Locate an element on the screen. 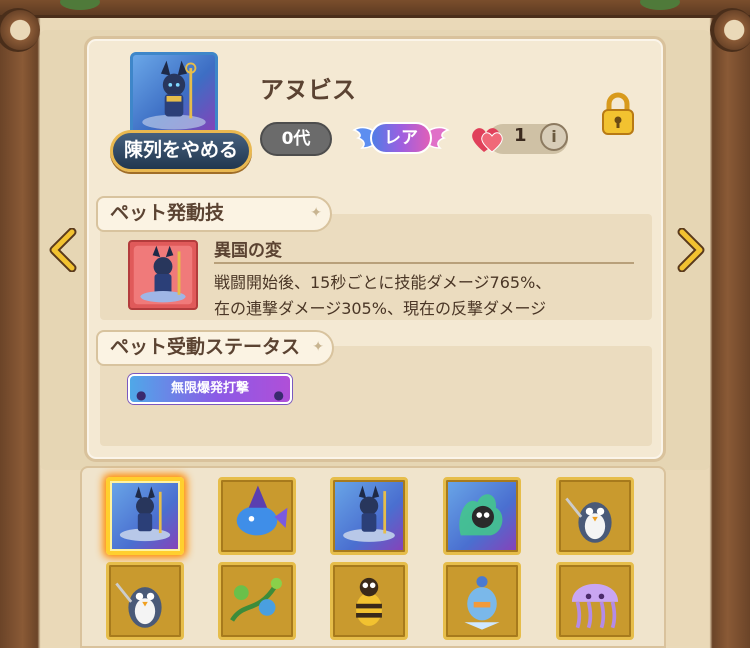 This screenshot has height=648, width=750. passive-title: ペット受動ステータス is located at coordinates (205, 347).